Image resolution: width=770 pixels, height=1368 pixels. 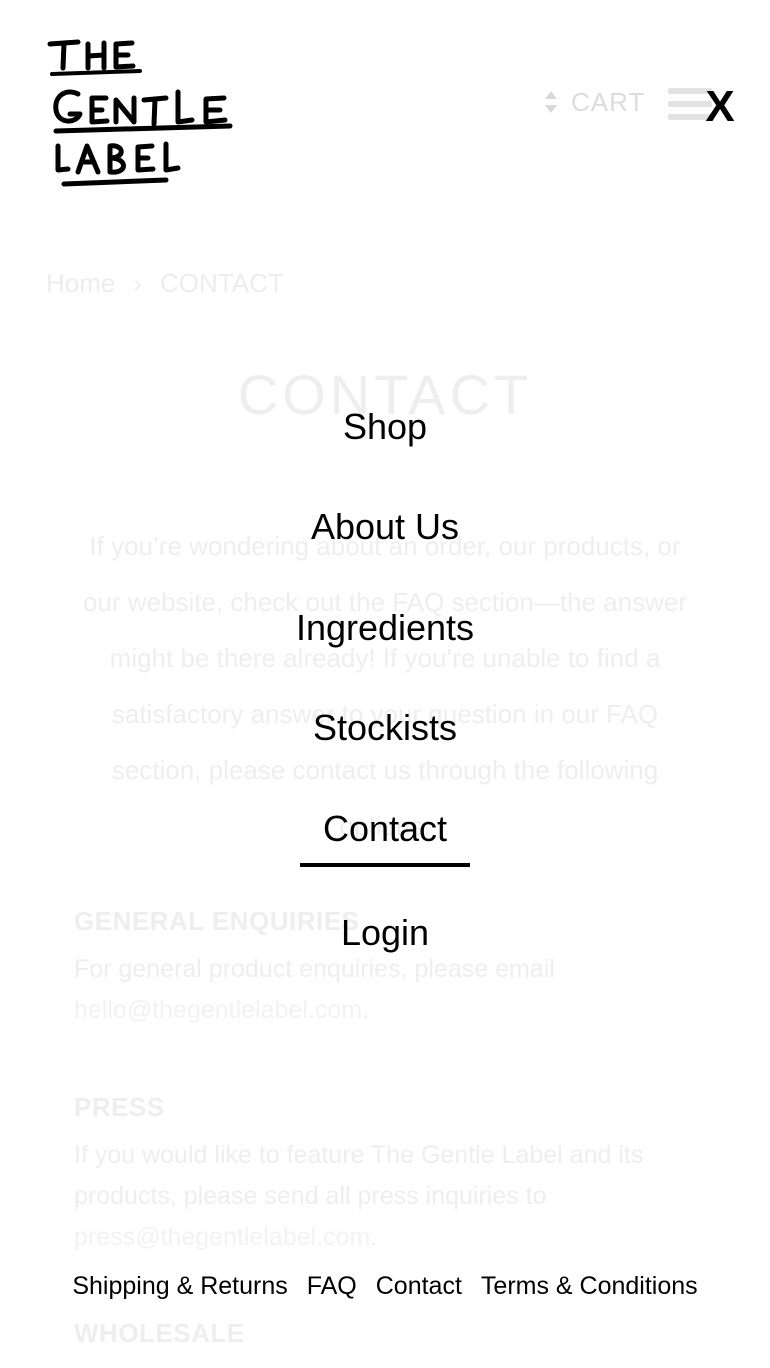 What do you see at coordinates (179, 1286) in the screenshot?
I see `footer-link-shipping-returns: Shipping & Returns` at bounding box center [179, 1286].